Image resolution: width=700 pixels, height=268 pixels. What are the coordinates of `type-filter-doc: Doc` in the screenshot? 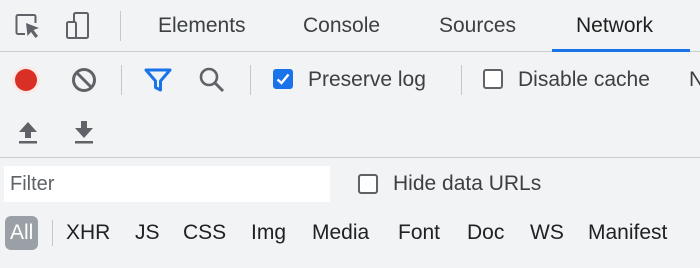 It's located at (485, 233).